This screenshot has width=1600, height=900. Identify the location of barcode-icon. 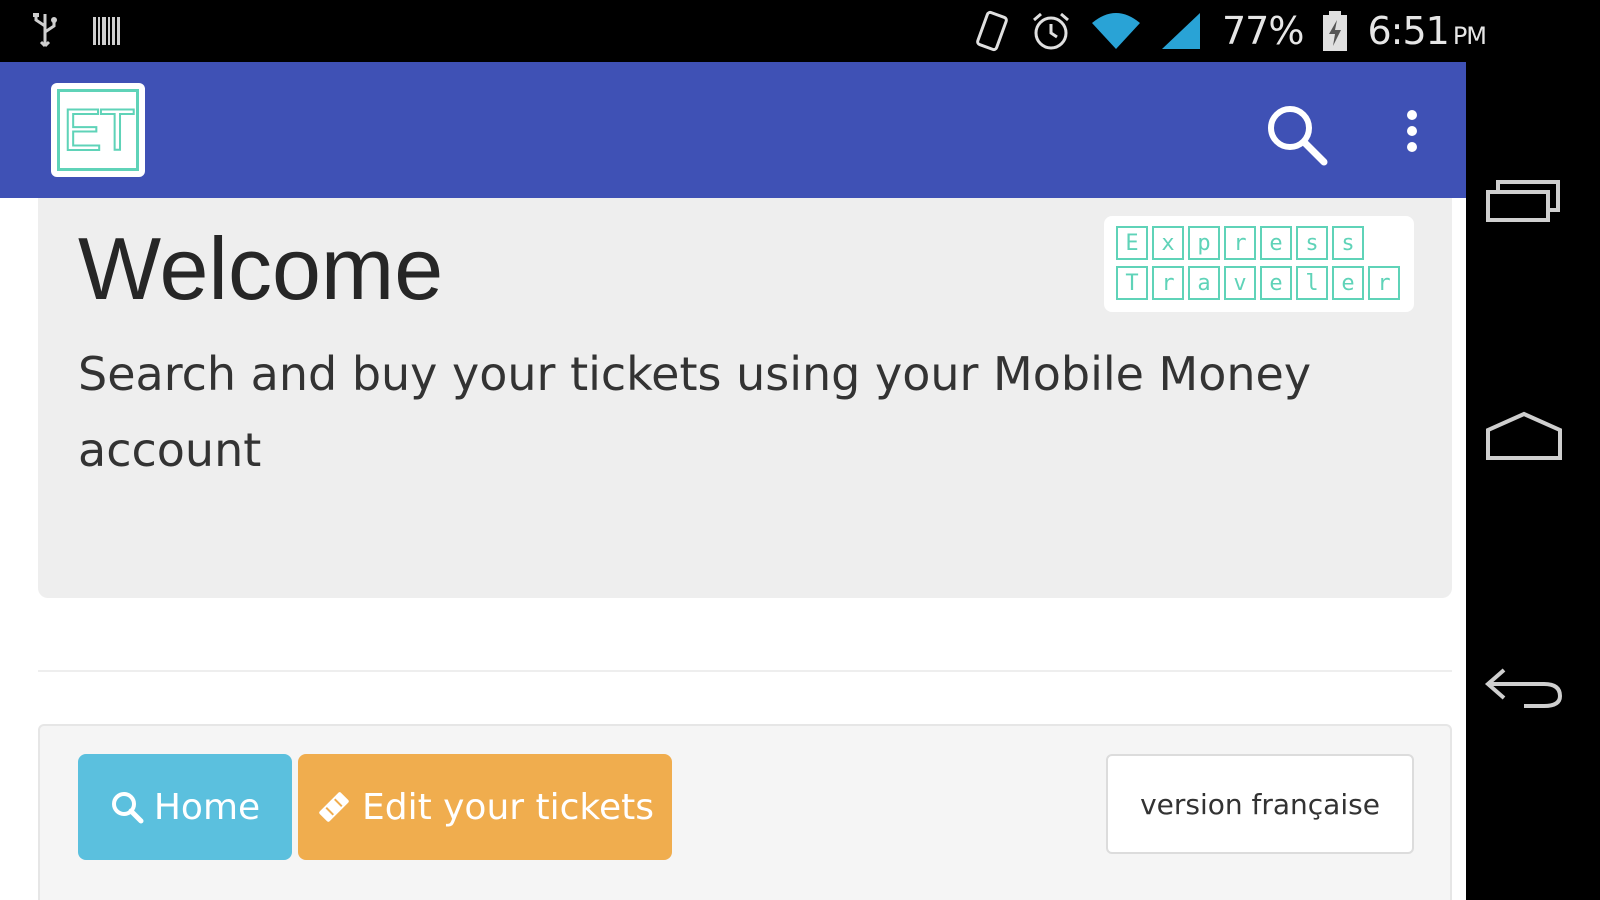
(106, 31).